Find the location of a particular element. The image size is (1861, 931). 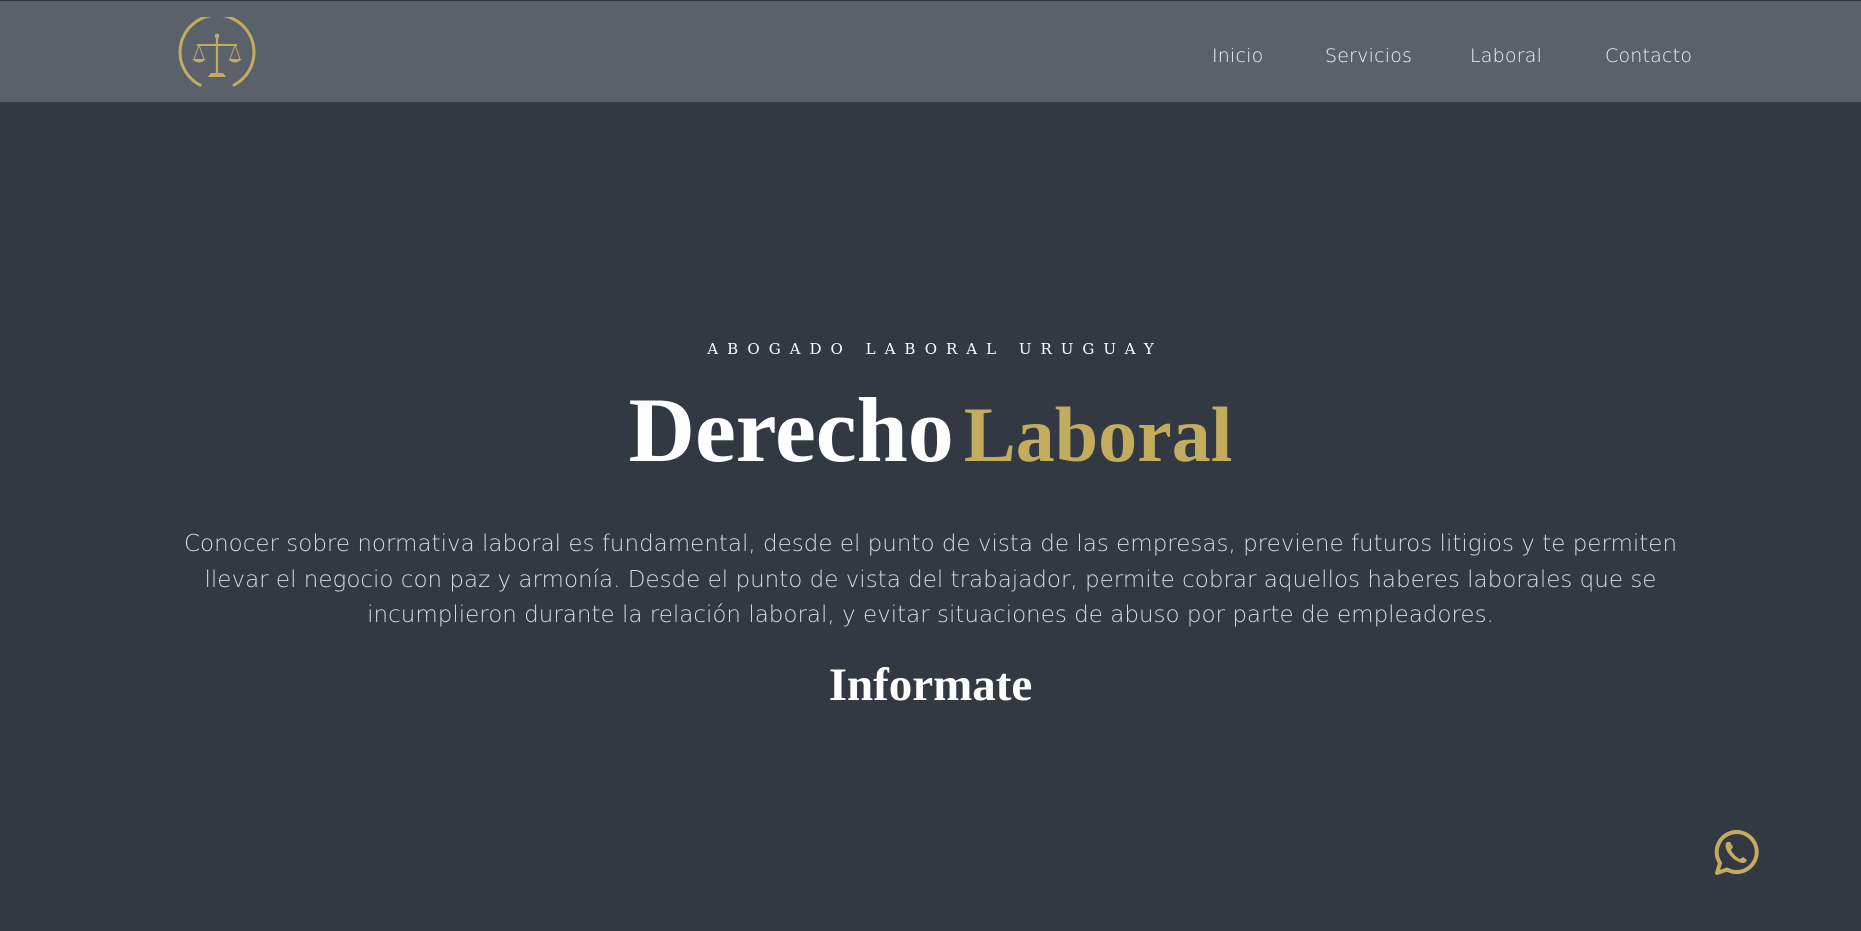

main-nav: Inicio Servicios Laboral Contacto is located at coordinates (930, 57).